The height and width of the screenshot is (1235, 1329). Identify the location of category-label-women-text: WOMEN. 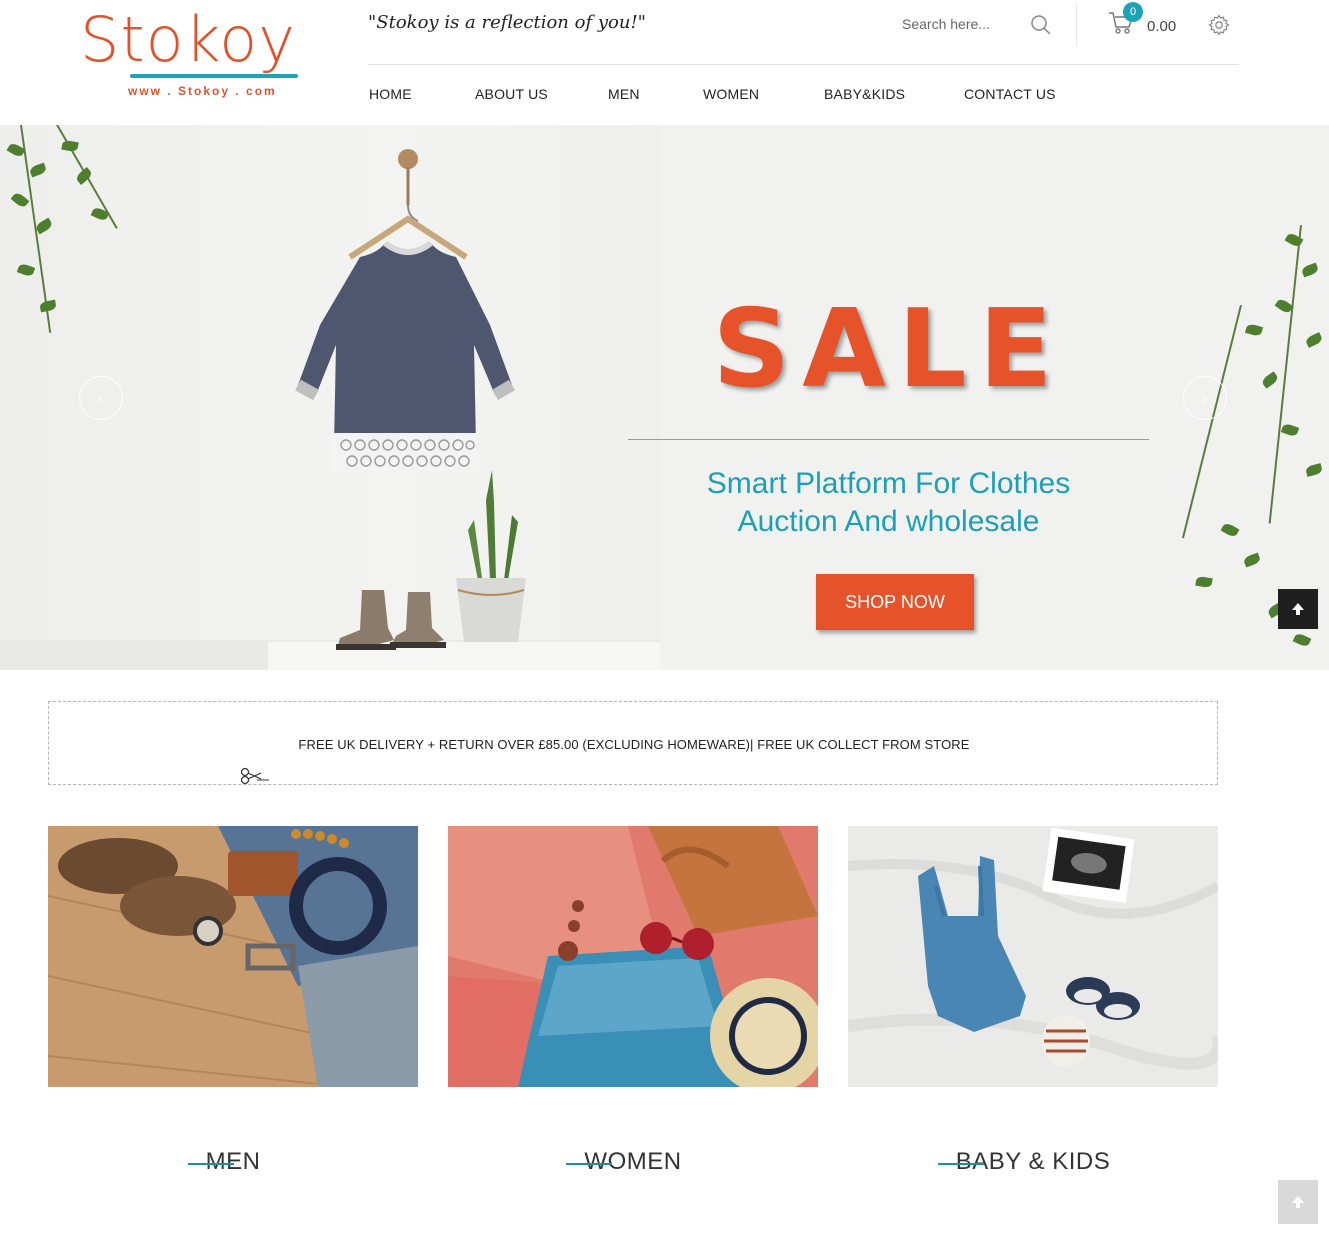
(633, 1161).